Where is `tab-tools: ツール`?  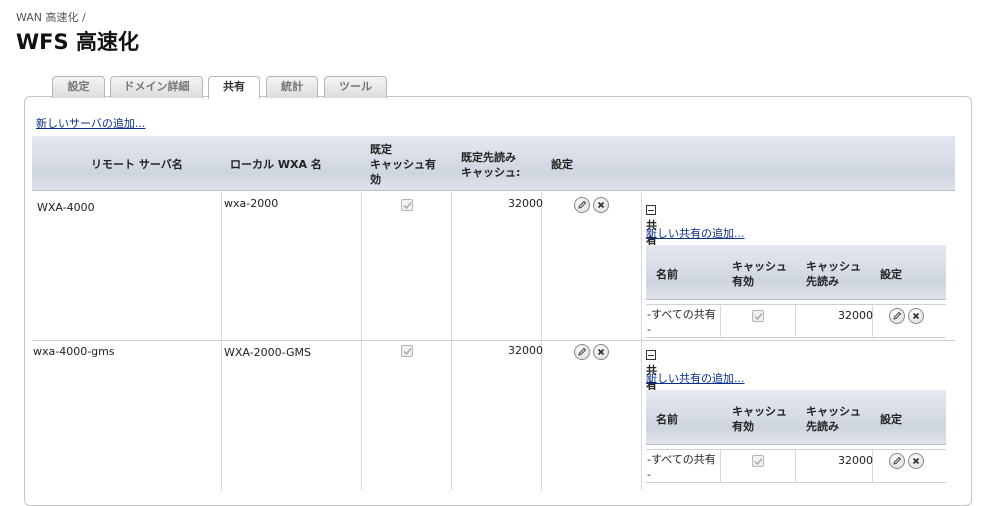
tab-tools: ツール is located at coordinates (355, 87).